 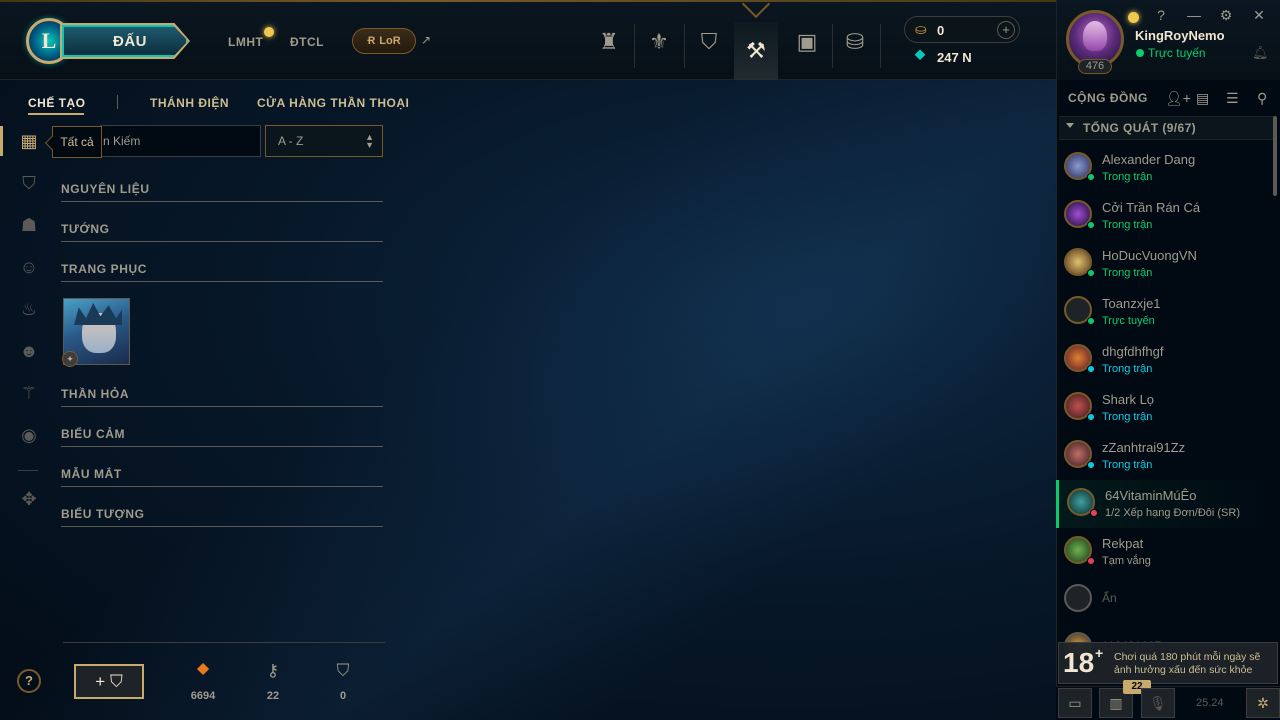 What do you see at coordinates (1178, 98) in the screenshot?
I see `add-friend-icon: 👤︎+` at bounding box center [1178, 98].